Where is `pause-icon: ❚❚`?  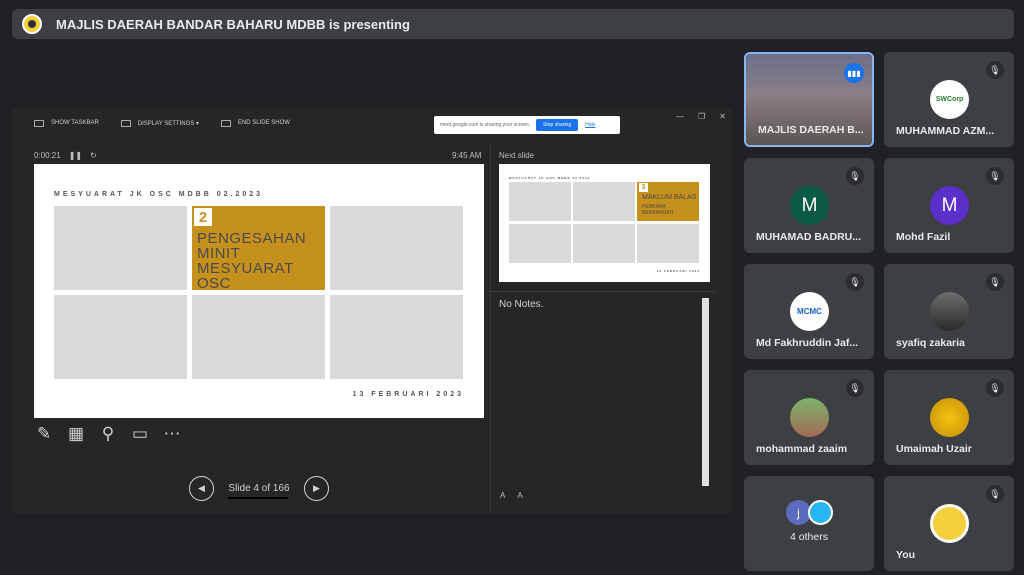
pause-icon: ❚❚ is located at coordinates (75, 155).